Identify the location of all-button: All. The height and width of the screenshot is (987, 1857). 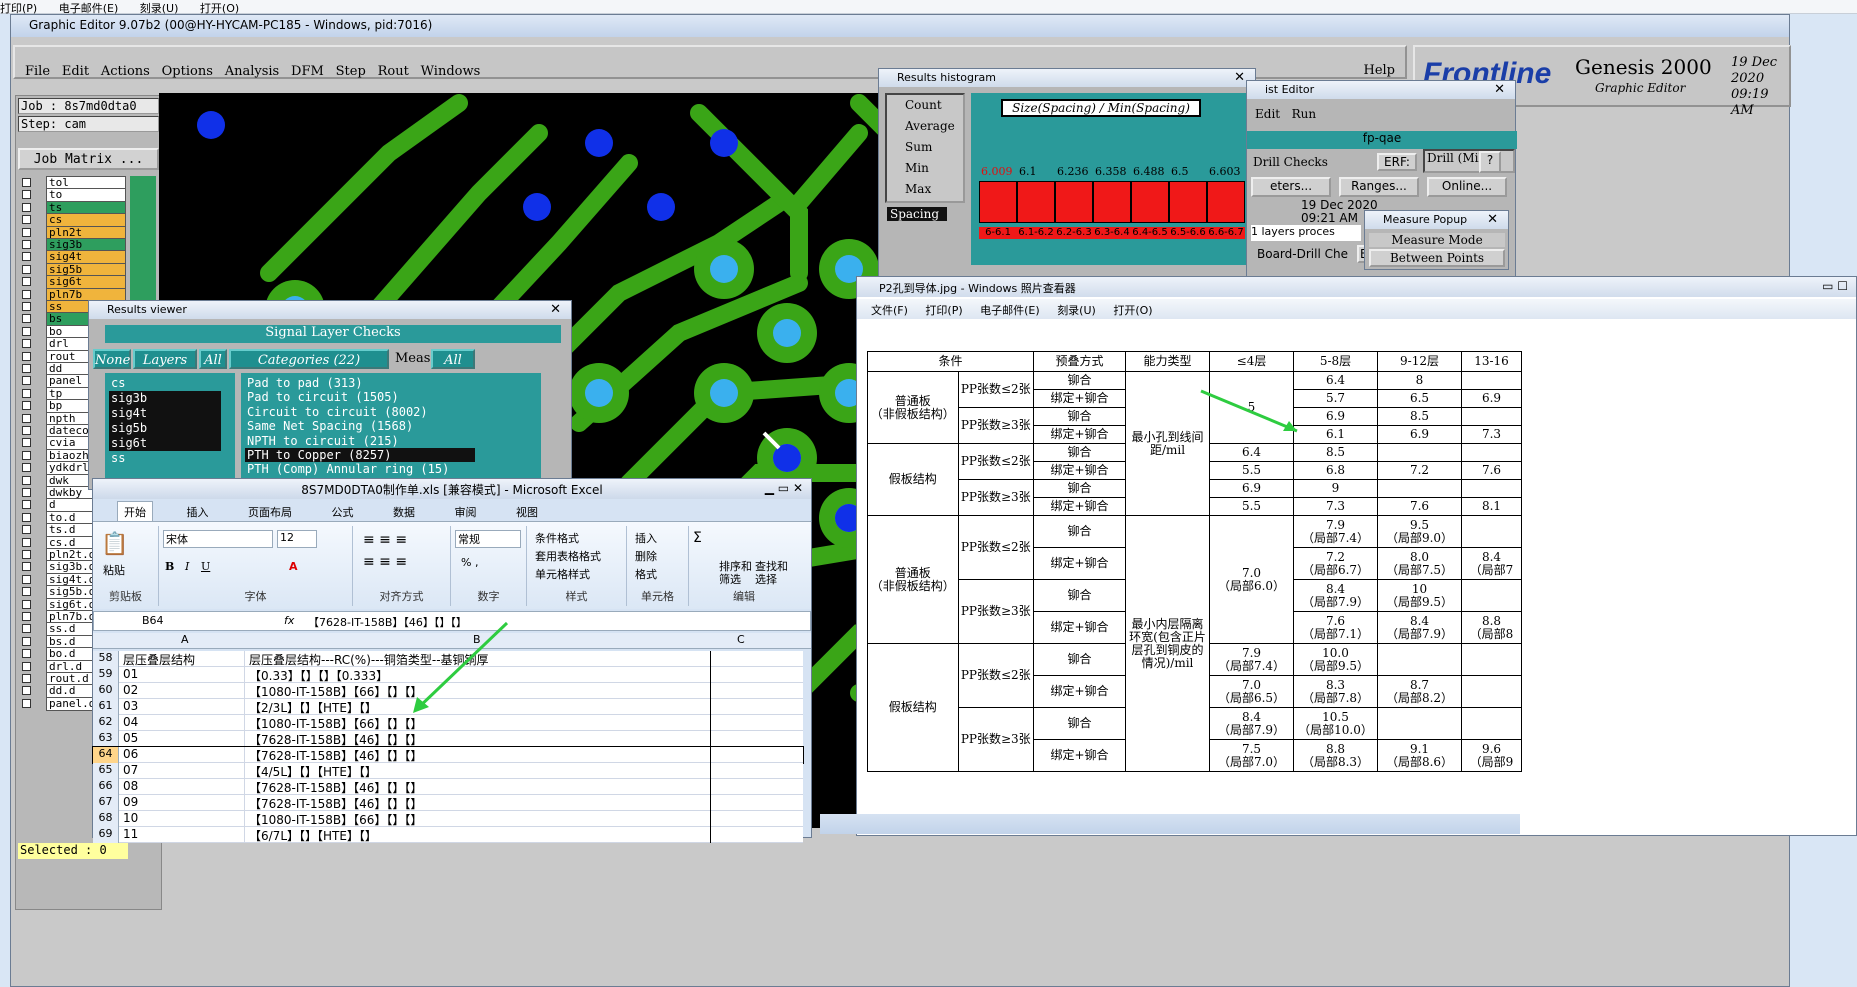
(213, 359).